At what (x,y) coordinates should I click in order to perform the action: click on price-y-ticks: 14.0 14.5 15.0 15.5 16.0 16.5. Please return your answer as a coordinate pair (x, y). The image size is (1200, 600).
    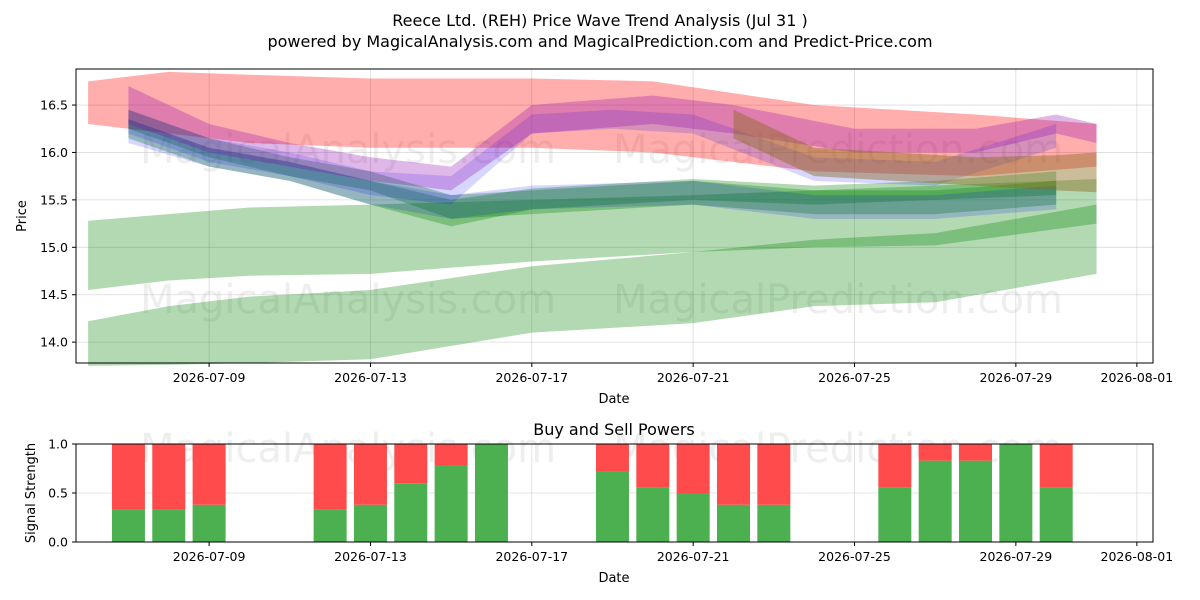
    Looking at the image, I should click on (58, 224).